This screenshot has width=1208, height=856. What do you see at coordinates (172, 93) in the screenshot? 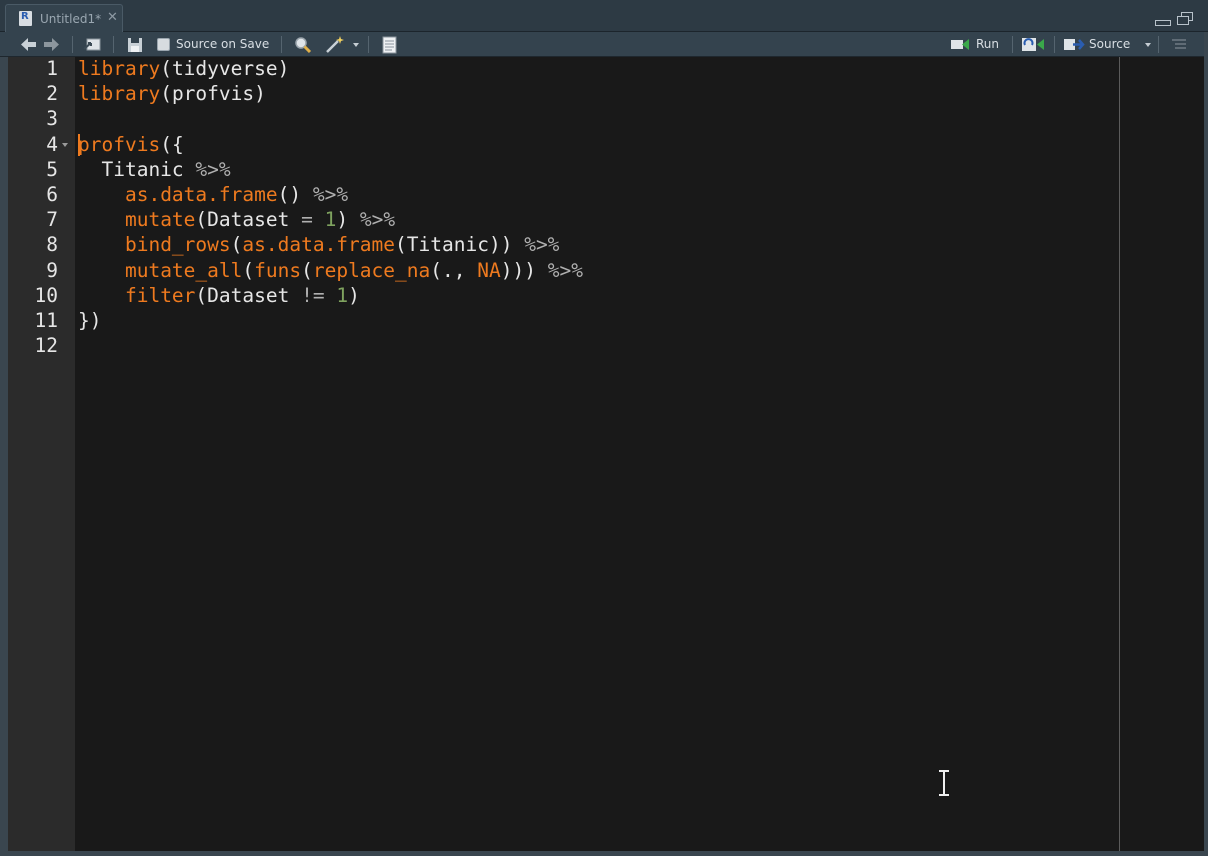
I see `code-line: library(profvis)` at bounding box center [172, 93].